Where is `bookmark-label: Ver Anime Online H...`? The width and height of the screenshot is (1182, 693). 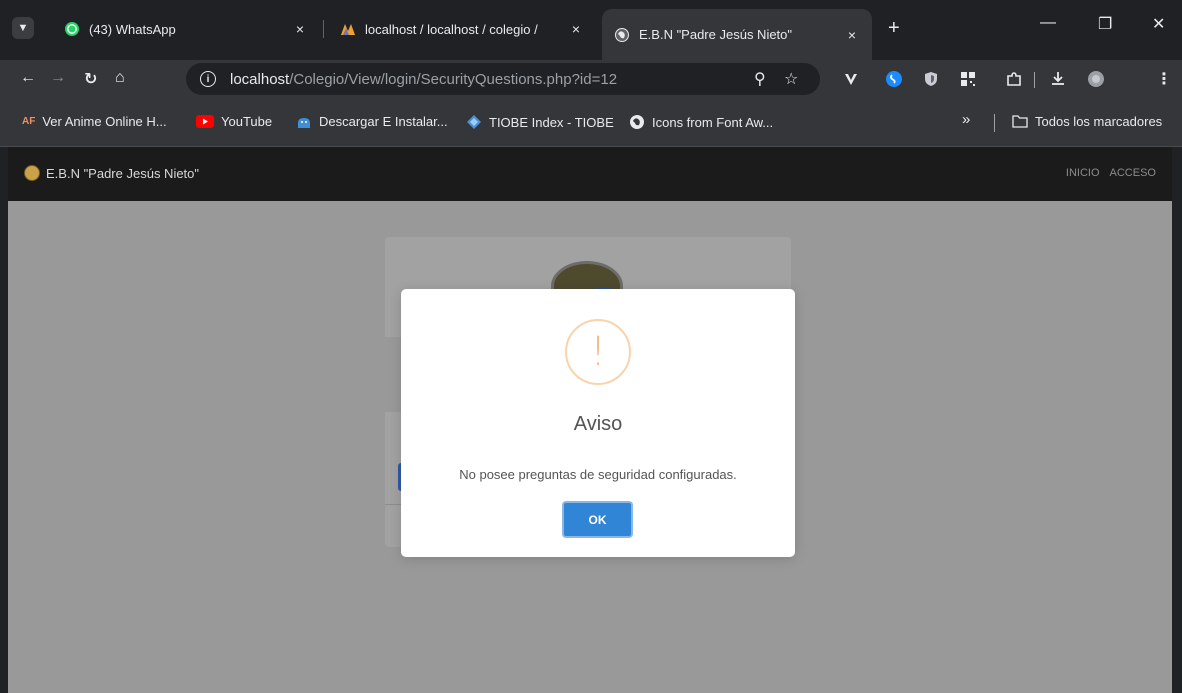
bookmark-label: Ver Anime Online H... is located at coordinates (104, 121).